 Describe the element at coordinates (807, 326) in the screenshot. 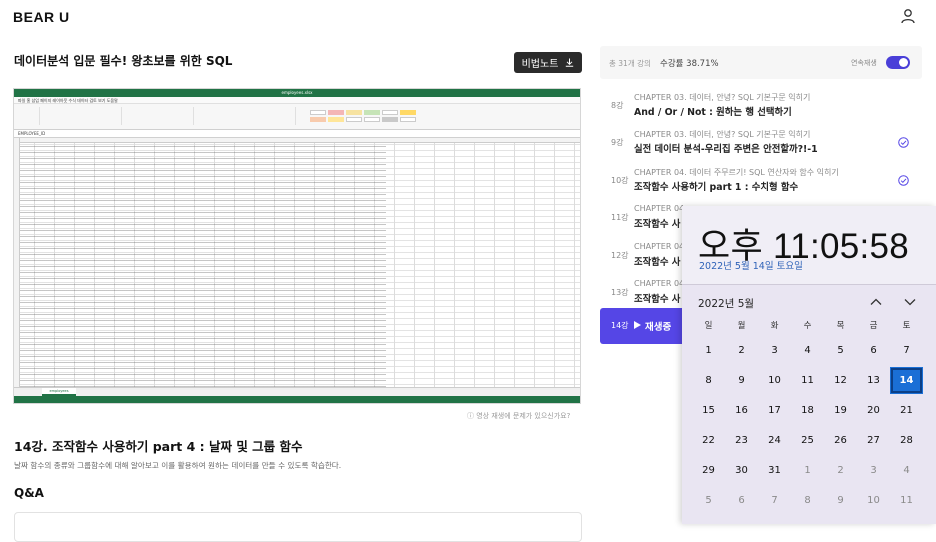

I see `weekday-label: 수` at that location.